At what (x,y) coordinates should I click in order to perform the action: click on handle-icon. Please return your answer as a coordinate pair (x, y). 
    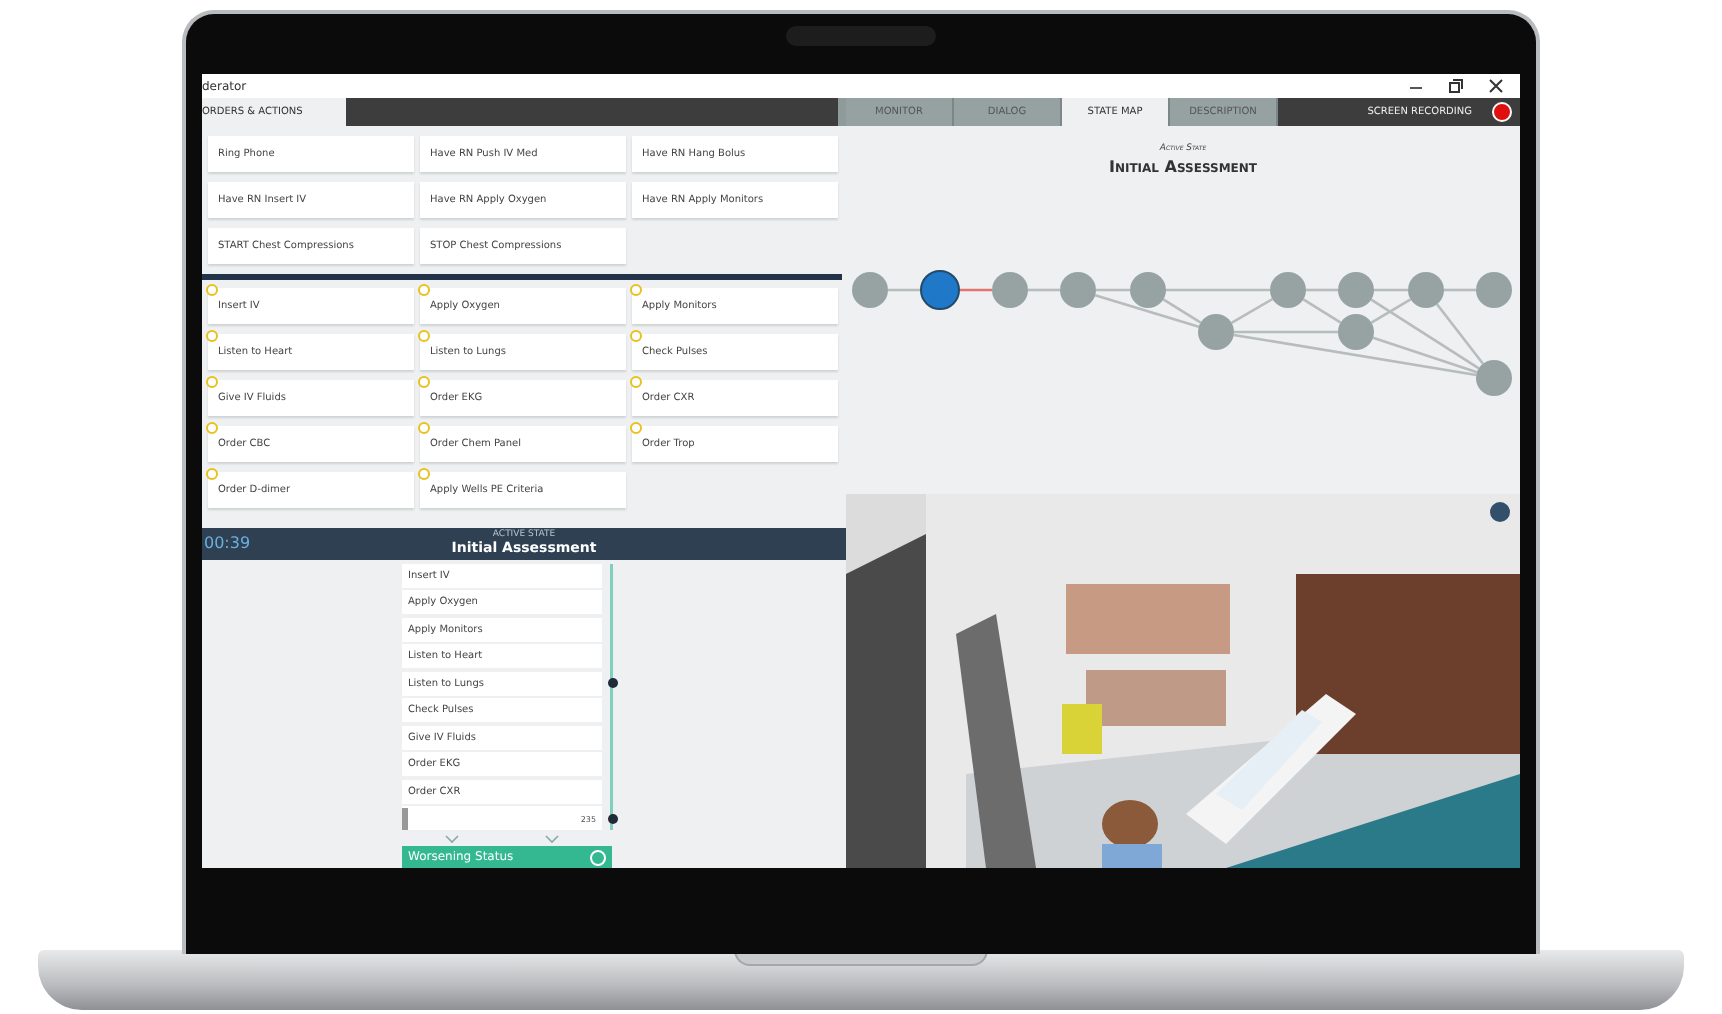
    Looking at the image, I should click on (405, 818).